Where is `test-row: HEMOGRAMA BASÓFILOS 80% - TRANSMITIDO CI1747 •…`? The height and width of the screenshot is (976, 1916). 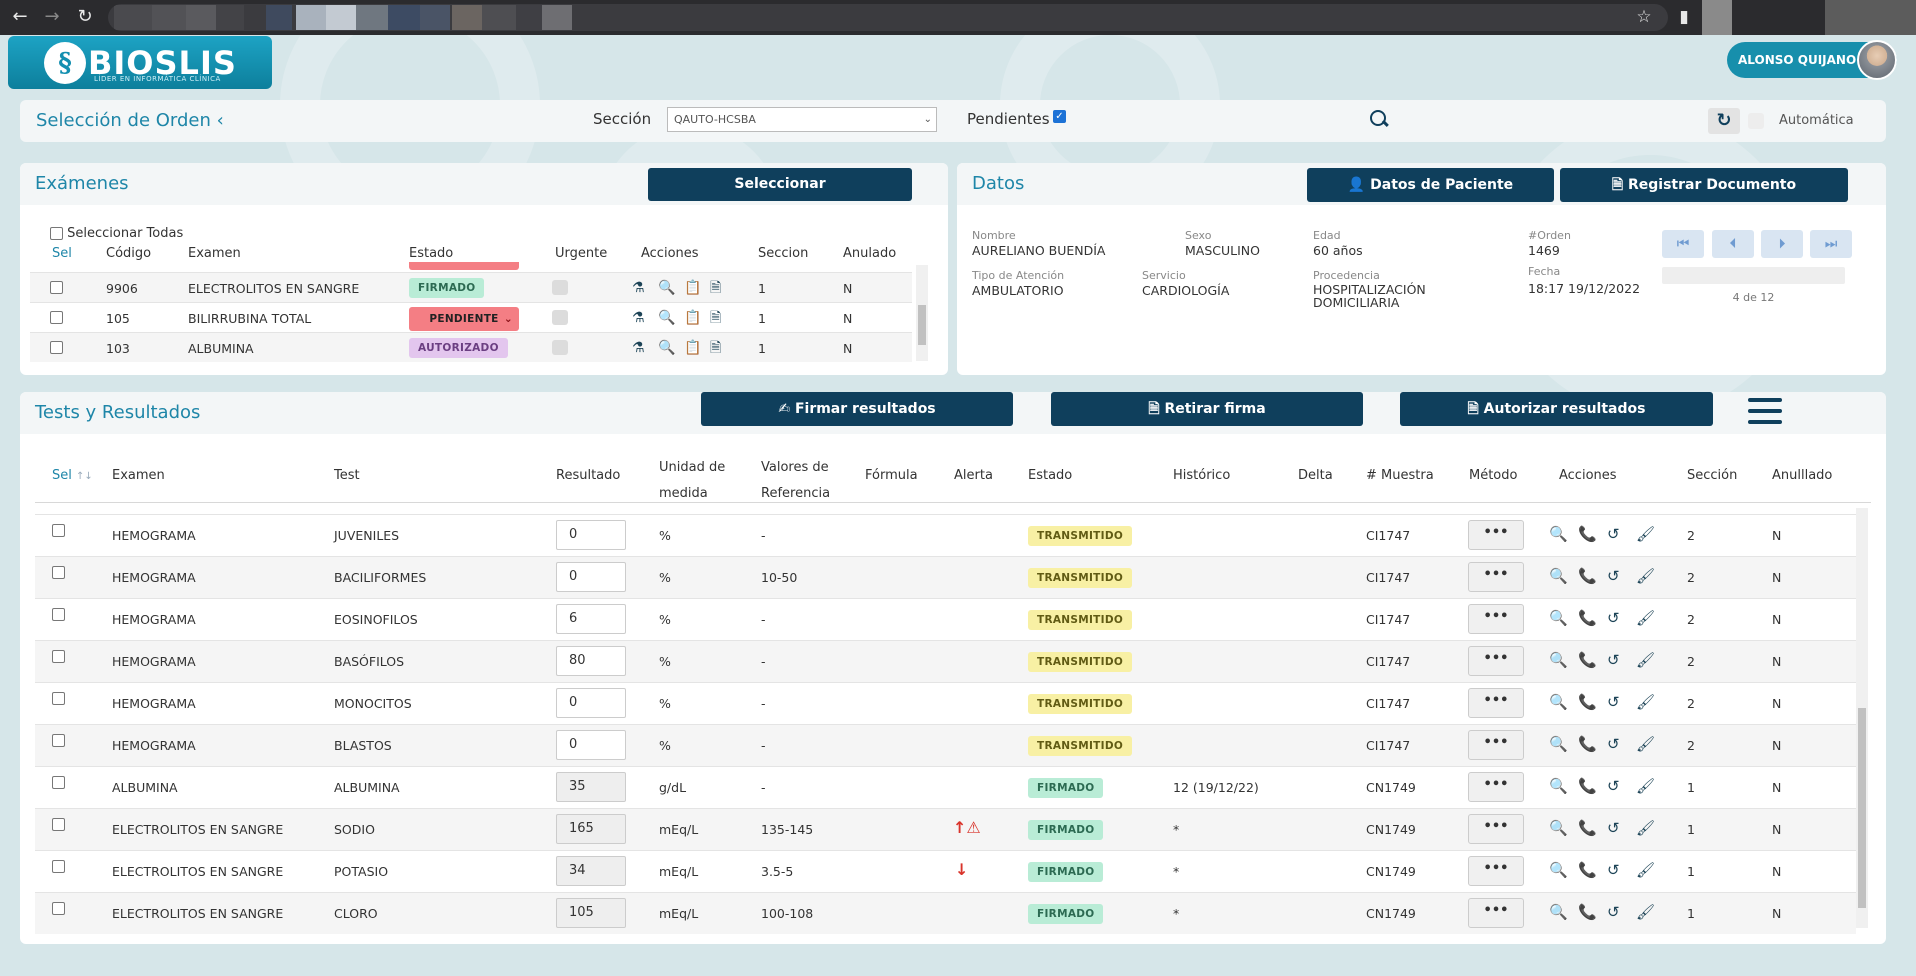
test-row: HEMOGRAMA BASÓFILOS 80% - TRANSMITIDO CI1747 •… is located at coordinates (945, 661).